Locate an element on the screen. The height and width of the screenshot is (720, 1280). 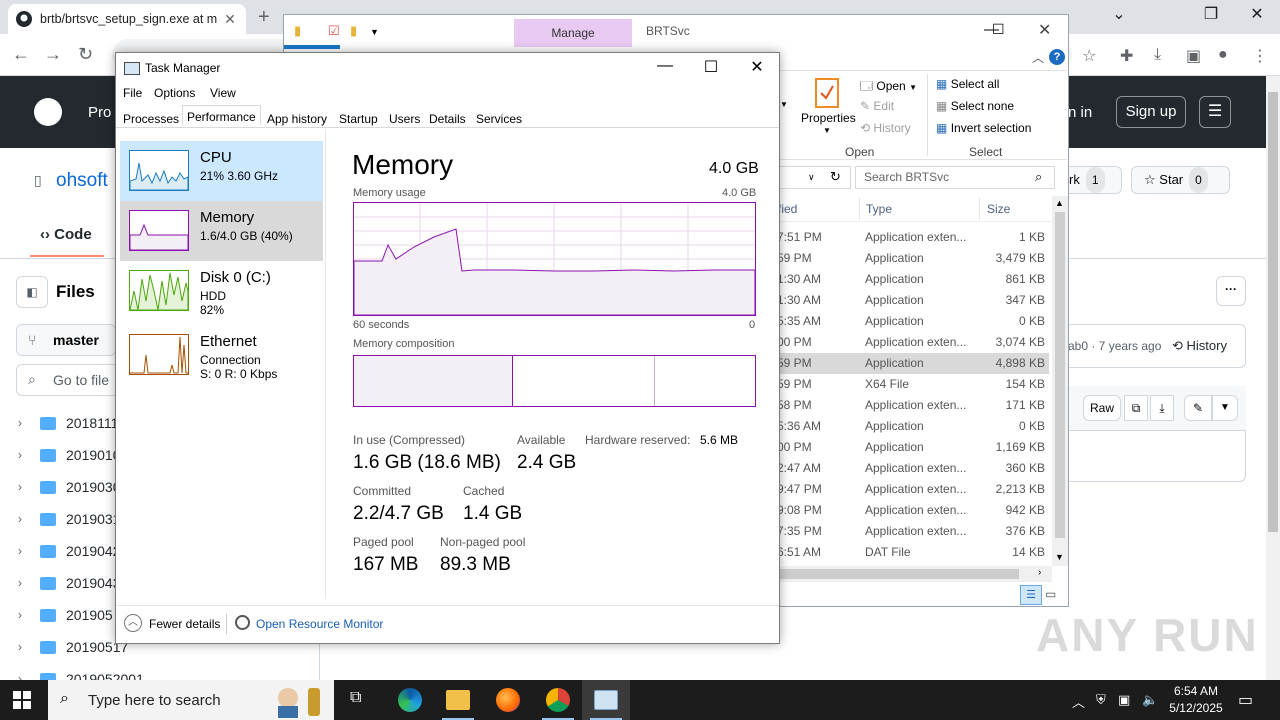
notifications-icon: ▭ is located at coordinates (1245, 700).